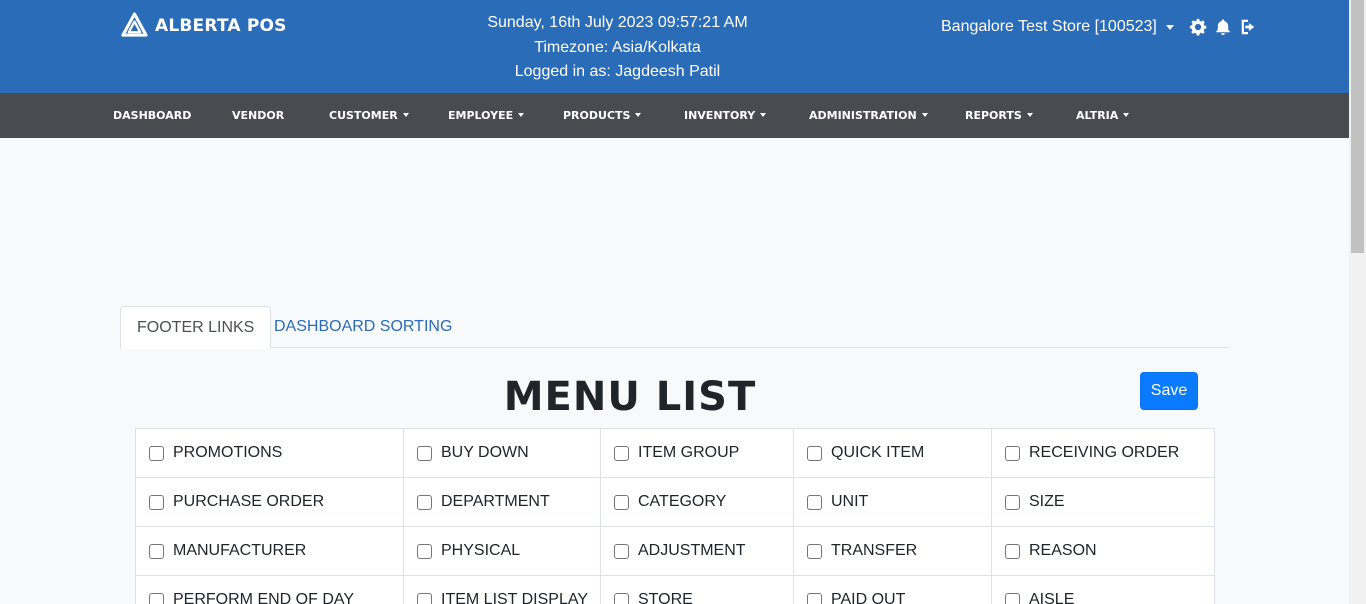  Describe the element at coordinates (1052, 597) in the screenshot. I see `menu-option-label: AISLE` at that location.